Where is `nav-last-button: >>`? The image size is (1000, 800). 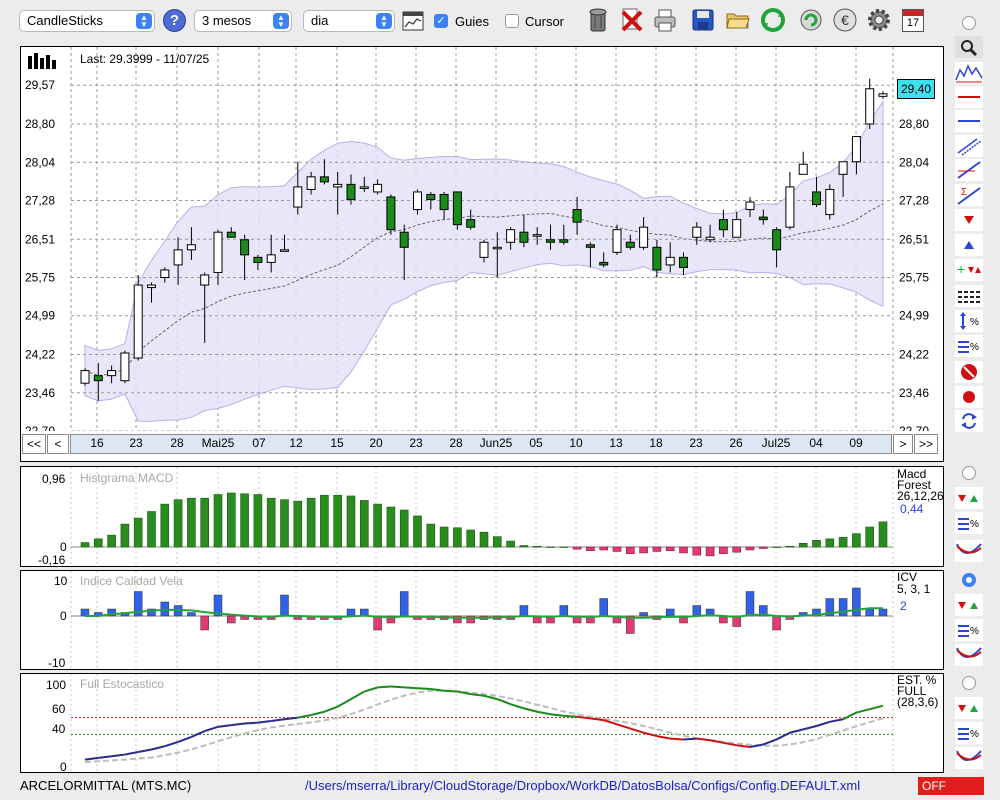
nav-last-button: >> is located at coordinates (926, 444).